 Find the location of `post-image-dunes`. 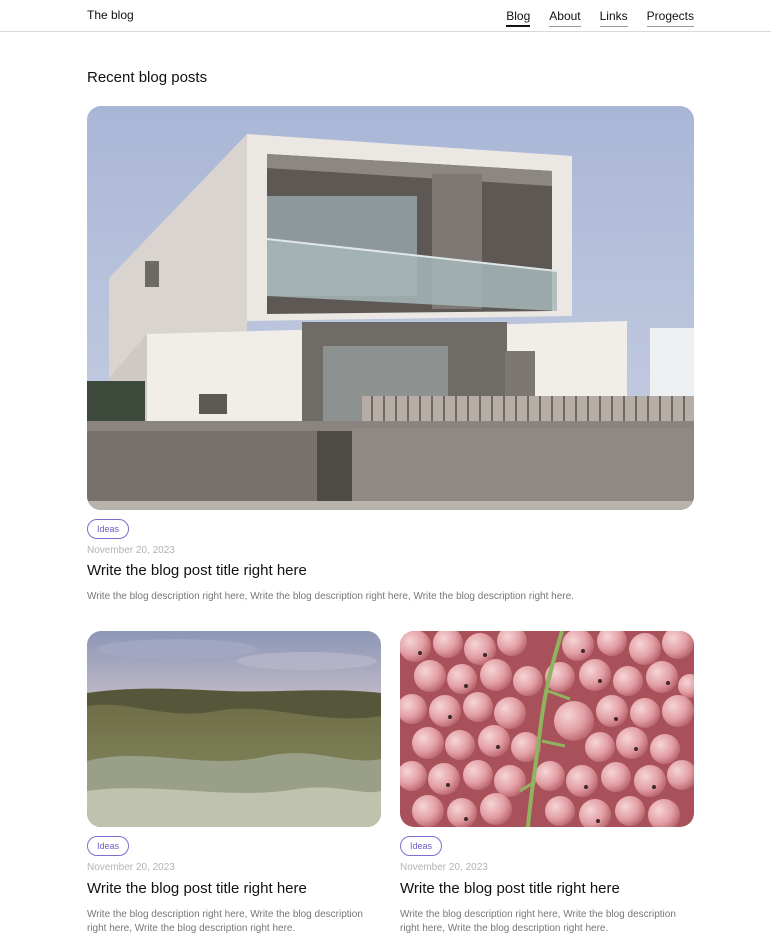

post-image-dunes is located at coordinates (234, 729).